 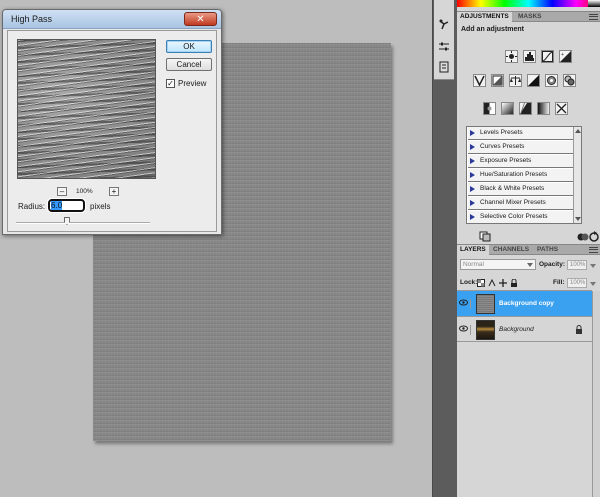 What do you see at coordinates (552, 264) in the screenshot?
I see `opacity-label: Opacity:` at bounding box center [552, 264].